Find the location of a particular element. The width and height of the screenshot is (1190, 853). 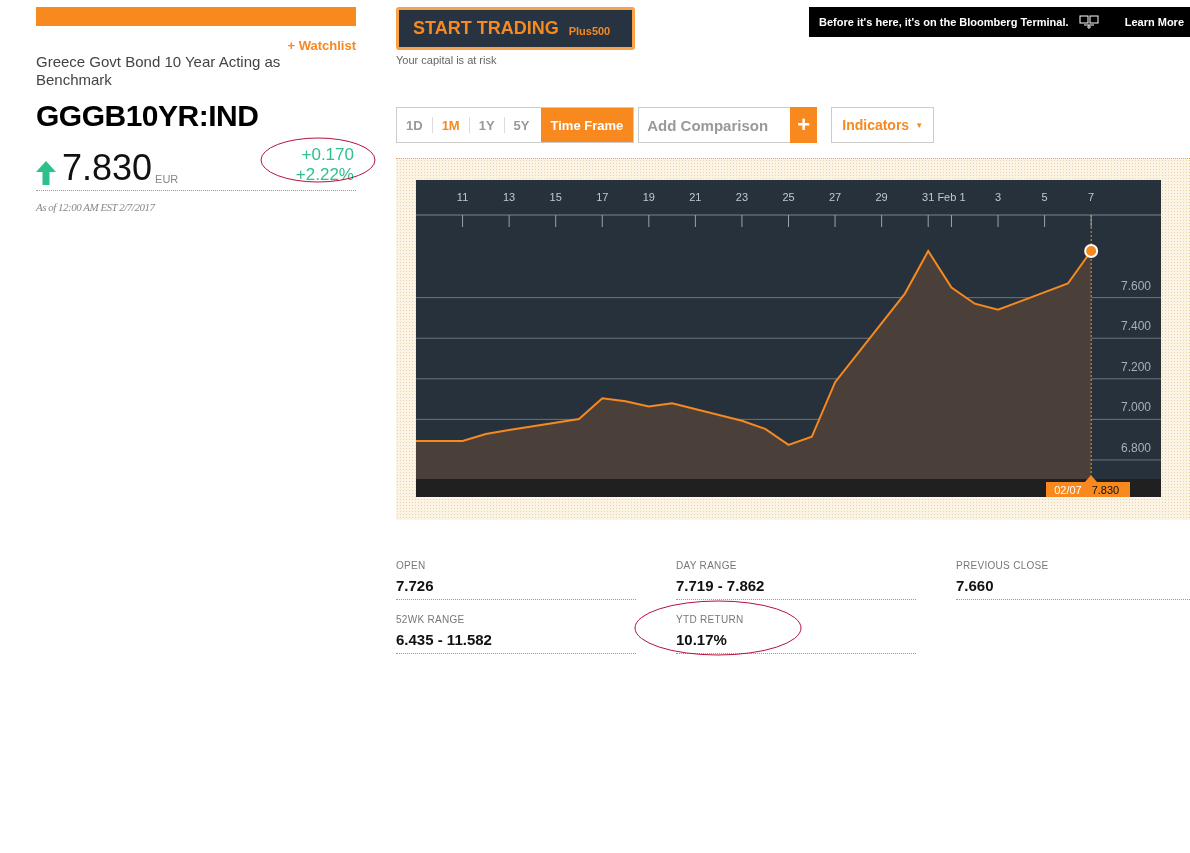

comparison-field: Add Comparison is located at coordinates (714, 125).